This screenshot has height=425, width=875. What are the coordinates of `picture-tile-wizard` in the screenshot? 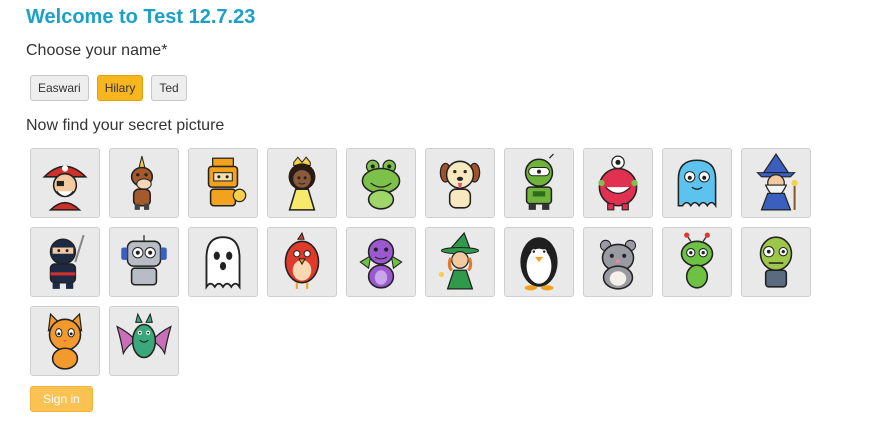 It's located at (776, 183).